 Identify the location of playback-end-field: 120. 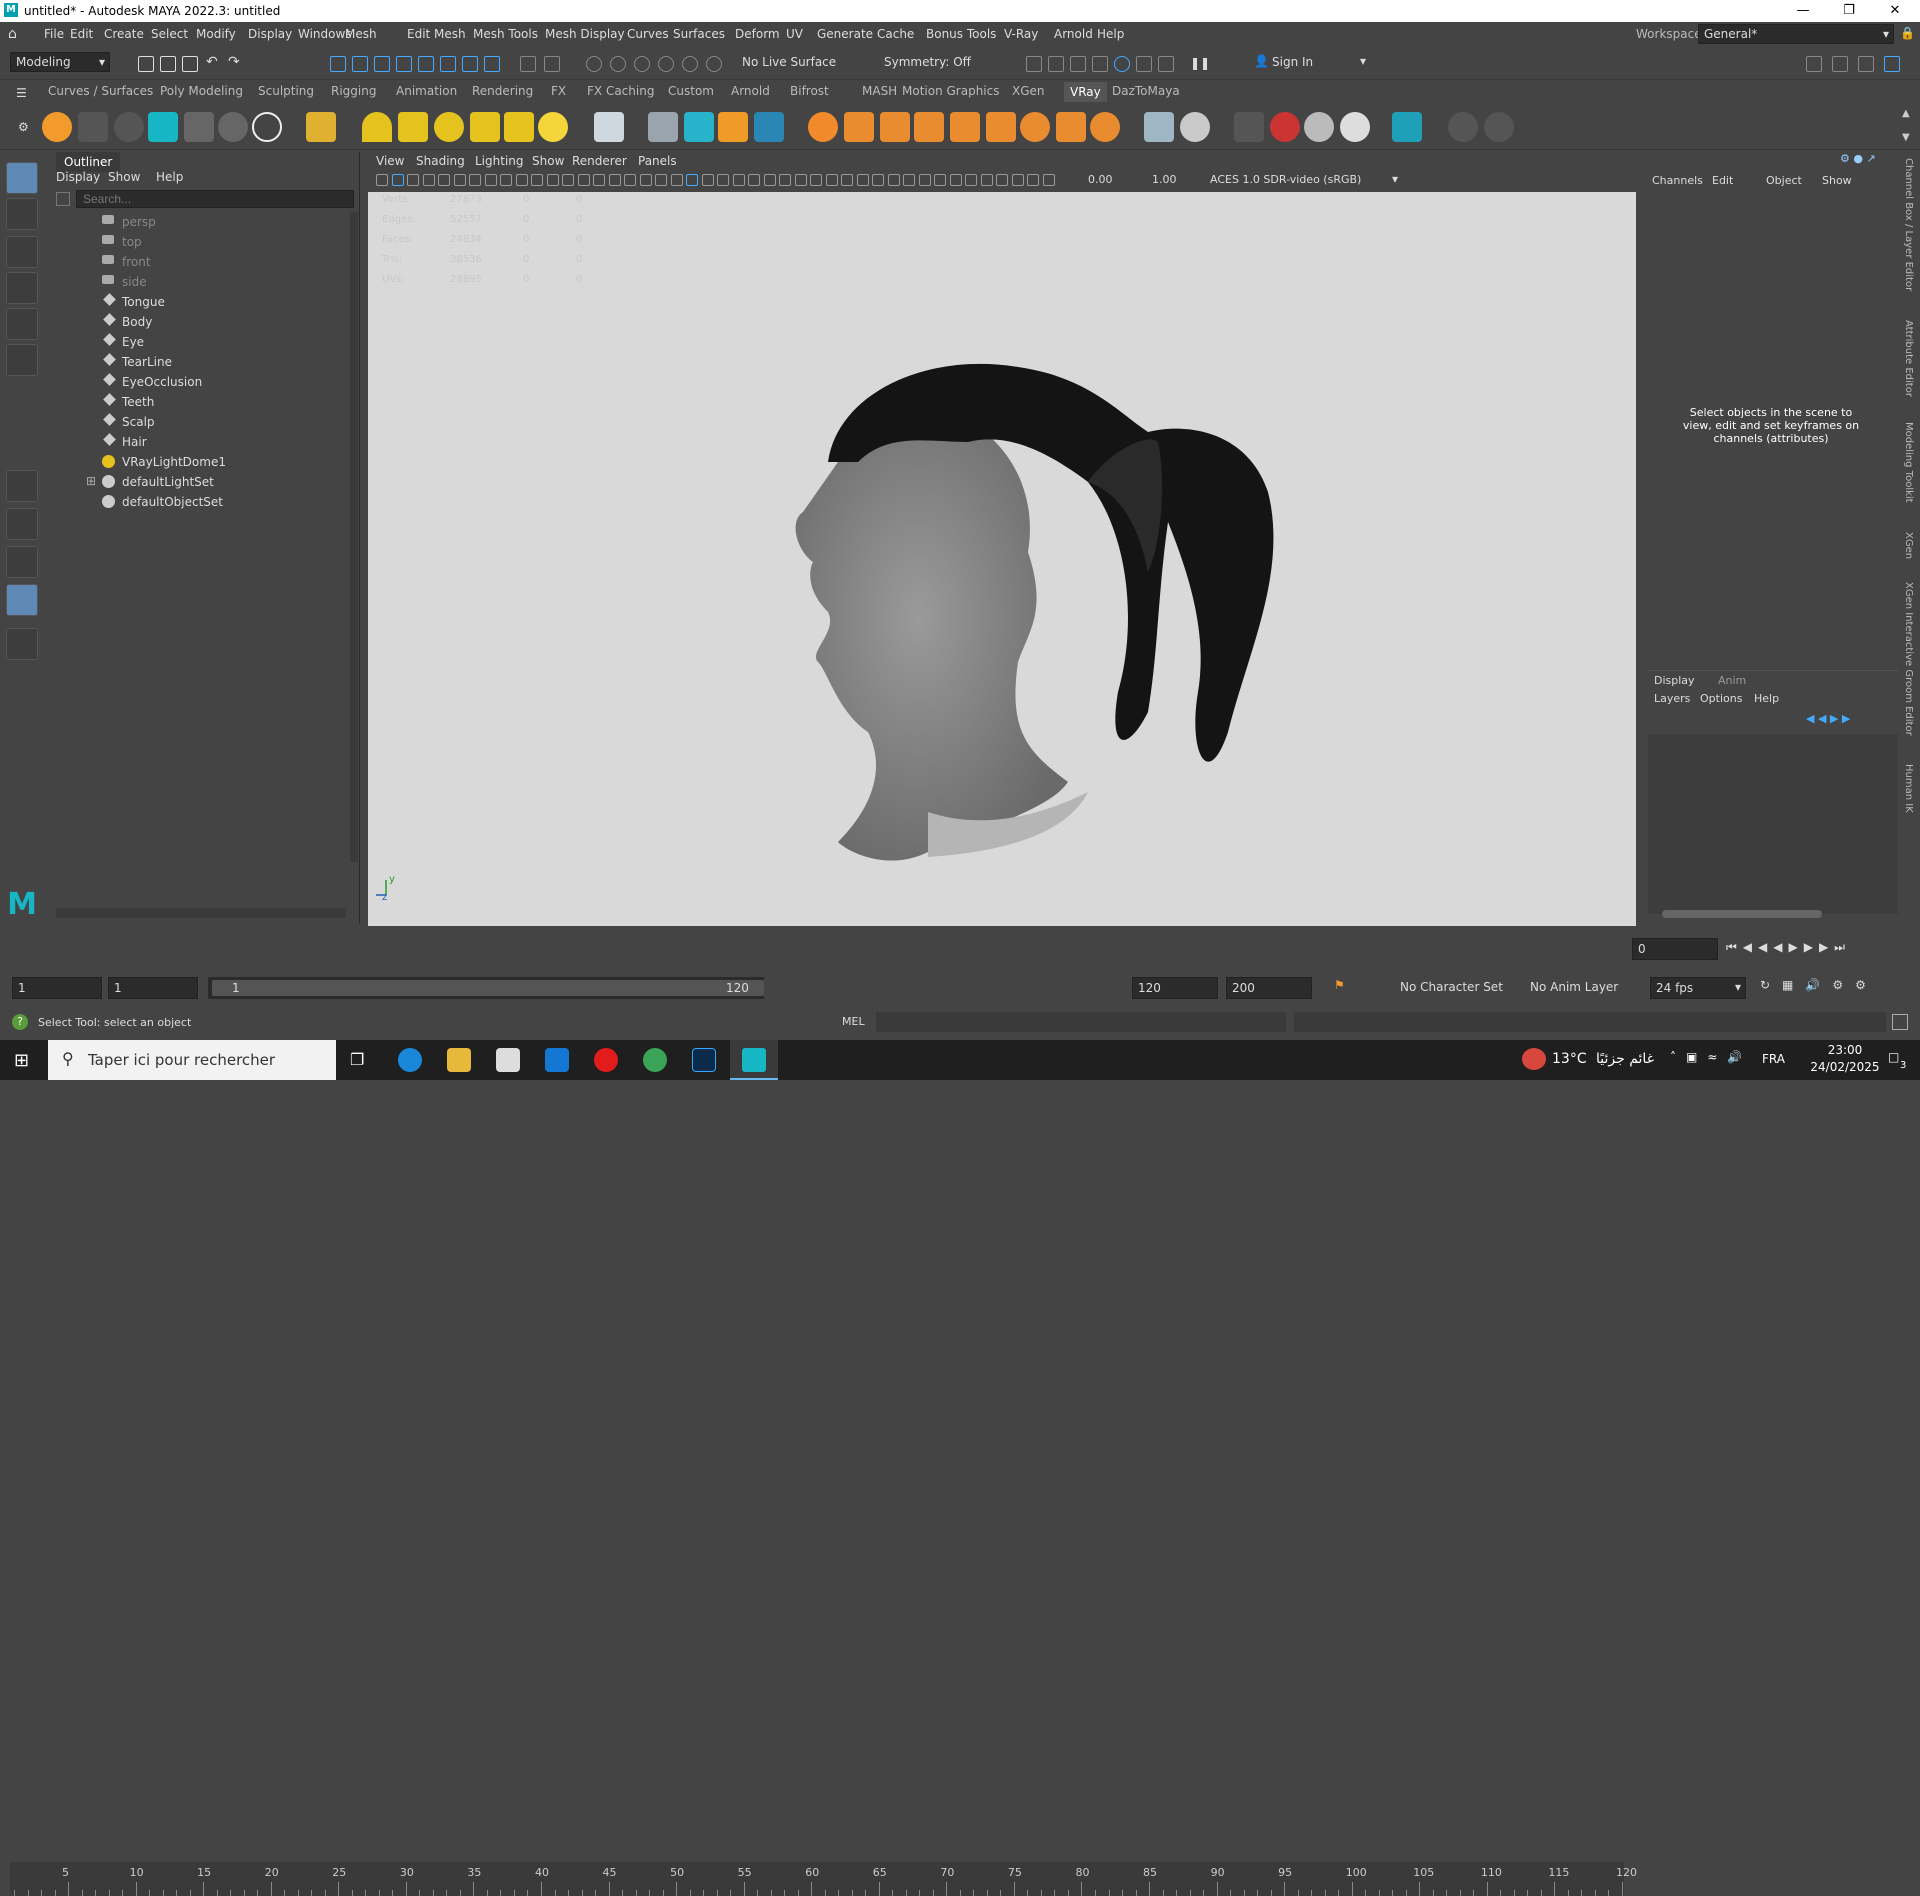
(1175, 988).